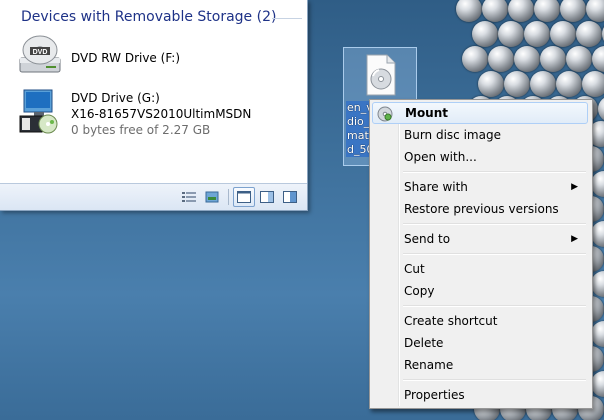 The height and width of the screenshot is (420, 604). I want to click on details-view-icon, so click(189, 197).